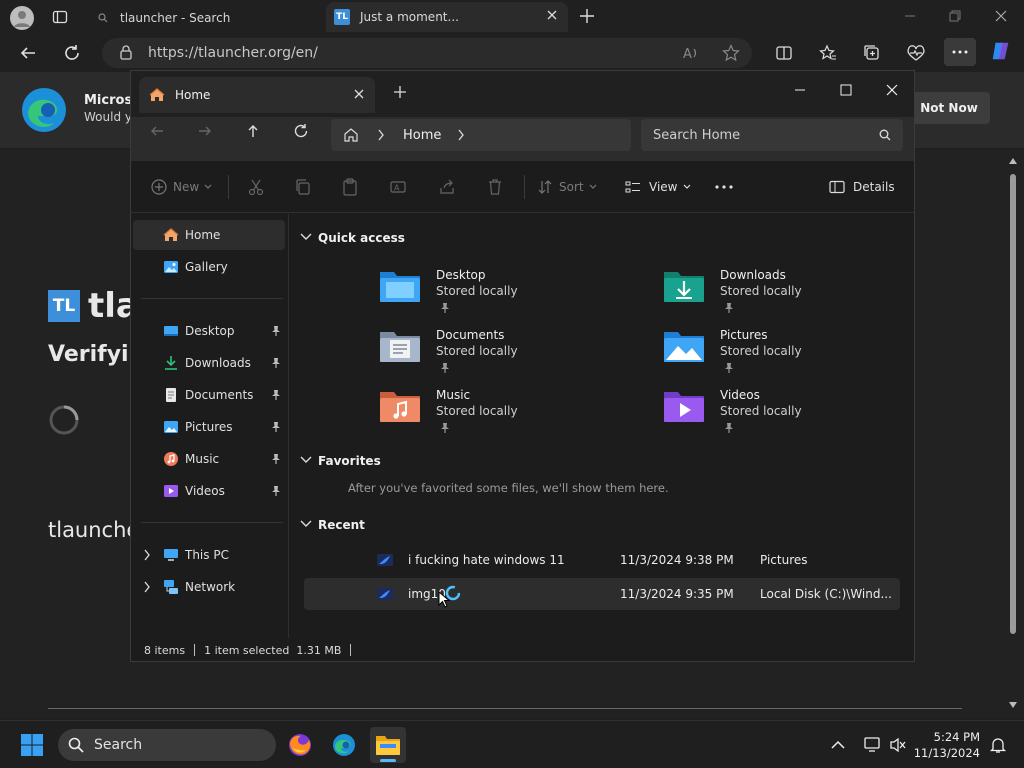 This screenshot has height=768, width=1024. Describe the element at coordinates (209, 459) in the screenshot. I see `sidebar-item-music: Music` at that location.